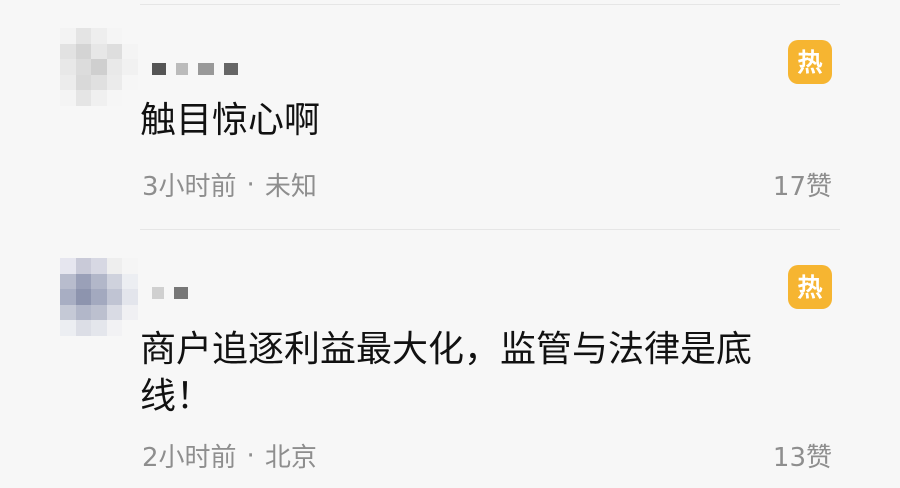  What do you see at coordinates (446, 373) in the screenshot?
I see `comment-text: 商户追逐利益最大化，监管与法律是底线！` at bounding box center [446, 373].